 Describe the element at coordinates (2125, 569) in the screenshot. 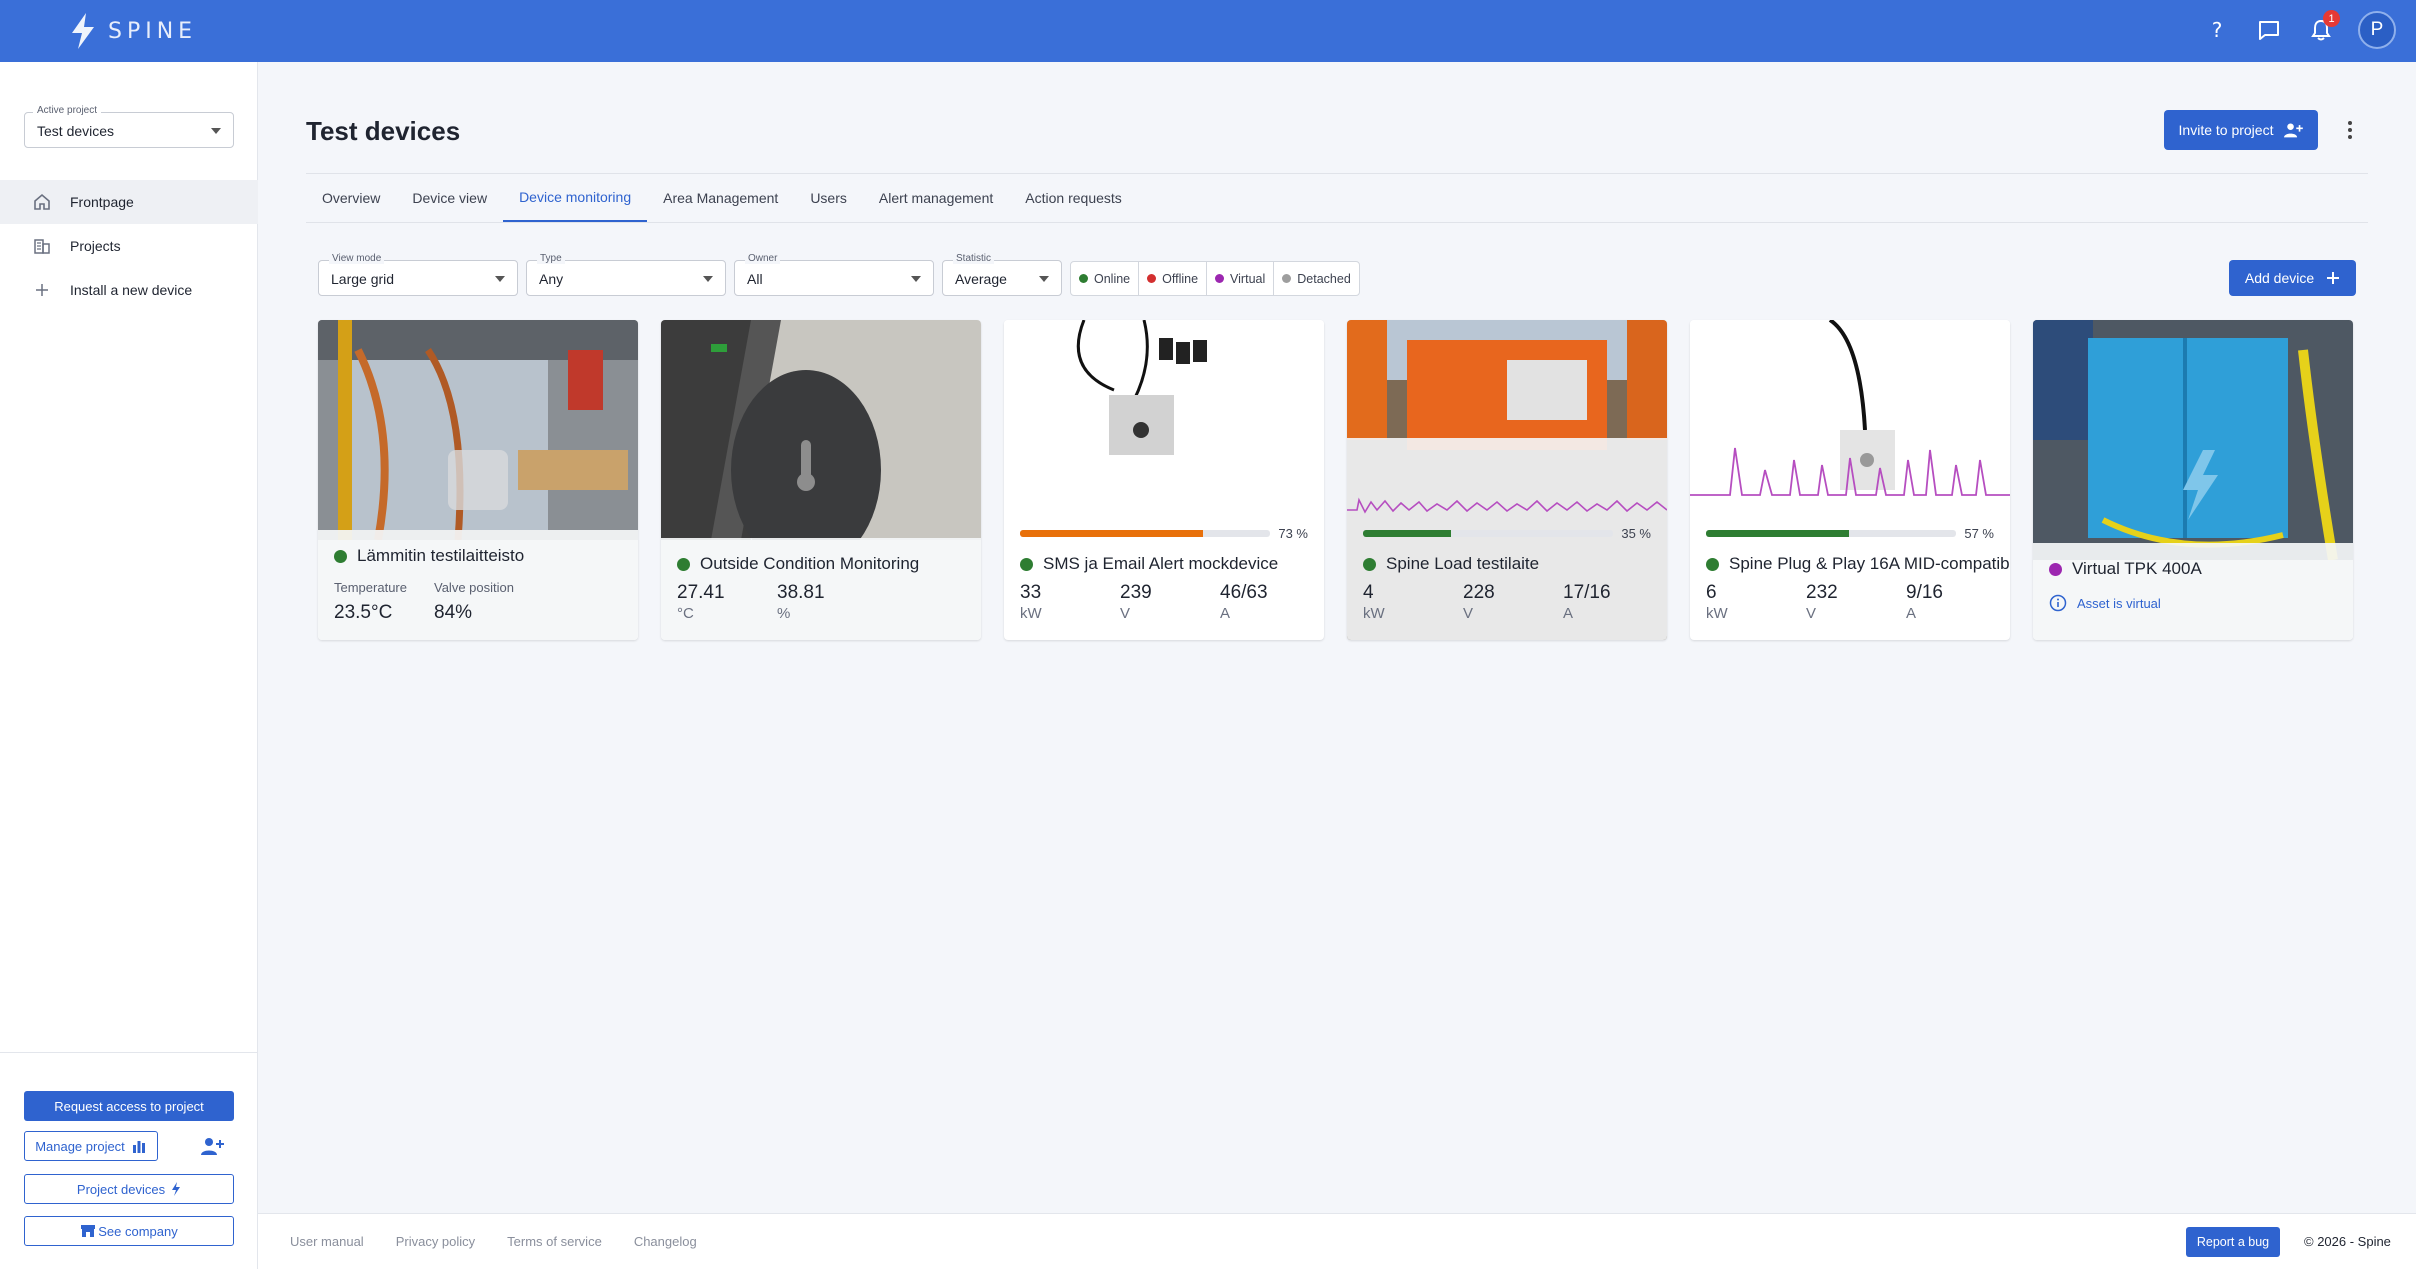

I see `device-name: Virtual TPK 400A` at that location.